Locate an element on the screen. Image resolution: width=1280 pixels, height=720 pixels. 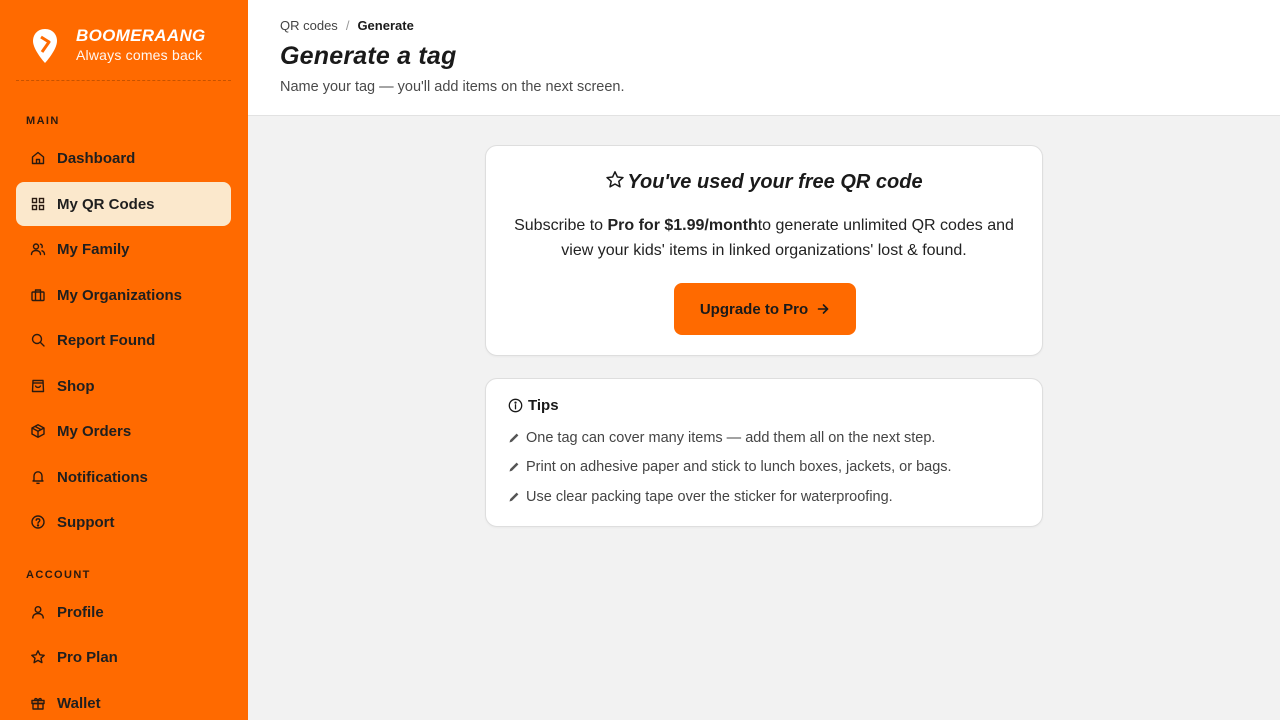
gift-icon is located at coordinates (38, 703).